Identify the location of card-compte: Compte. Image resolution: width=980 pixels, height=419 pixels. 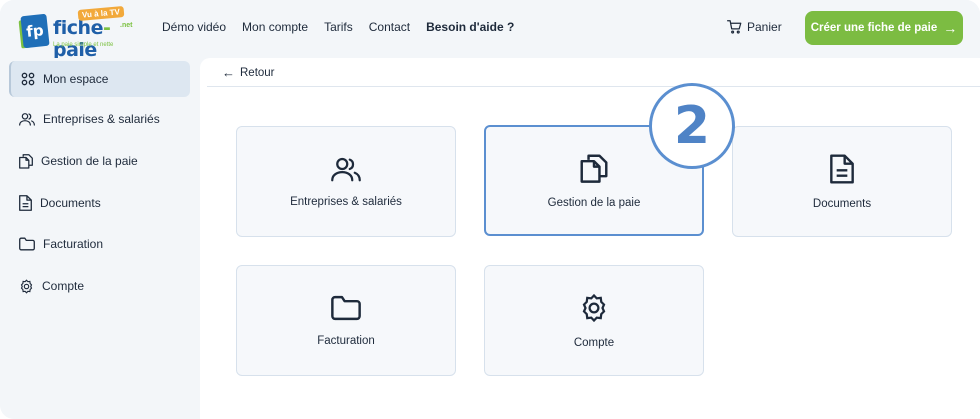
(594, 320).